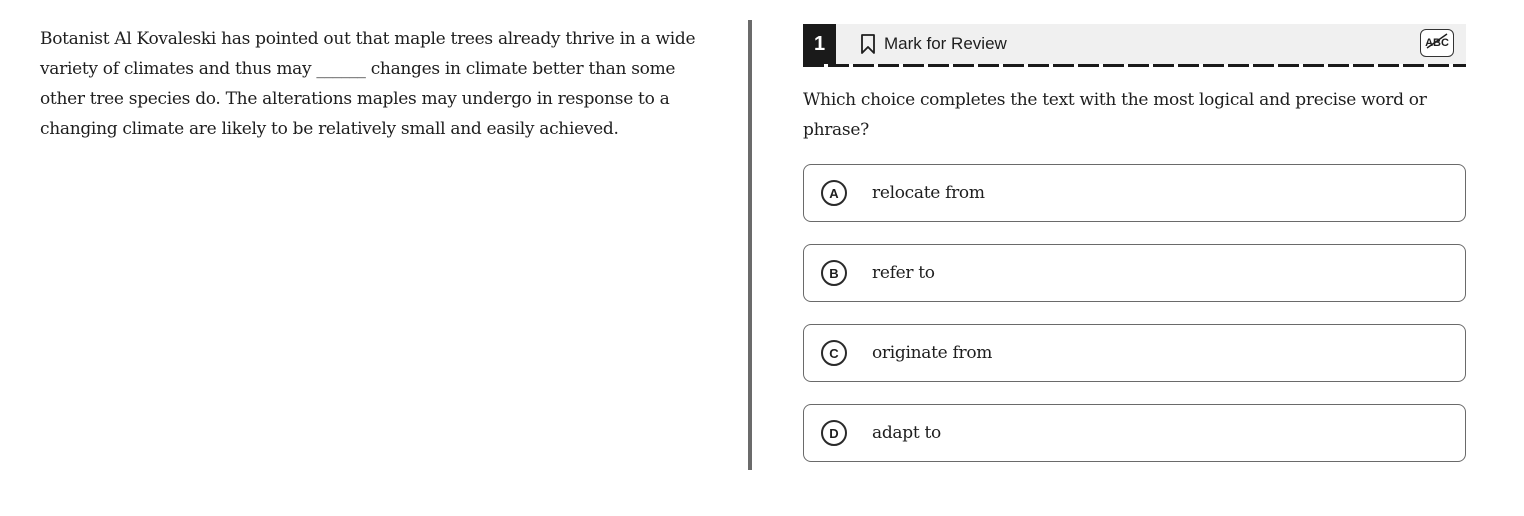 The width and height of the screenshot is (1524, 516). What do you see at coordinates (834, 353) in the screenshot?
I see `option-letter-c: C` at bounding box center [834, 353].